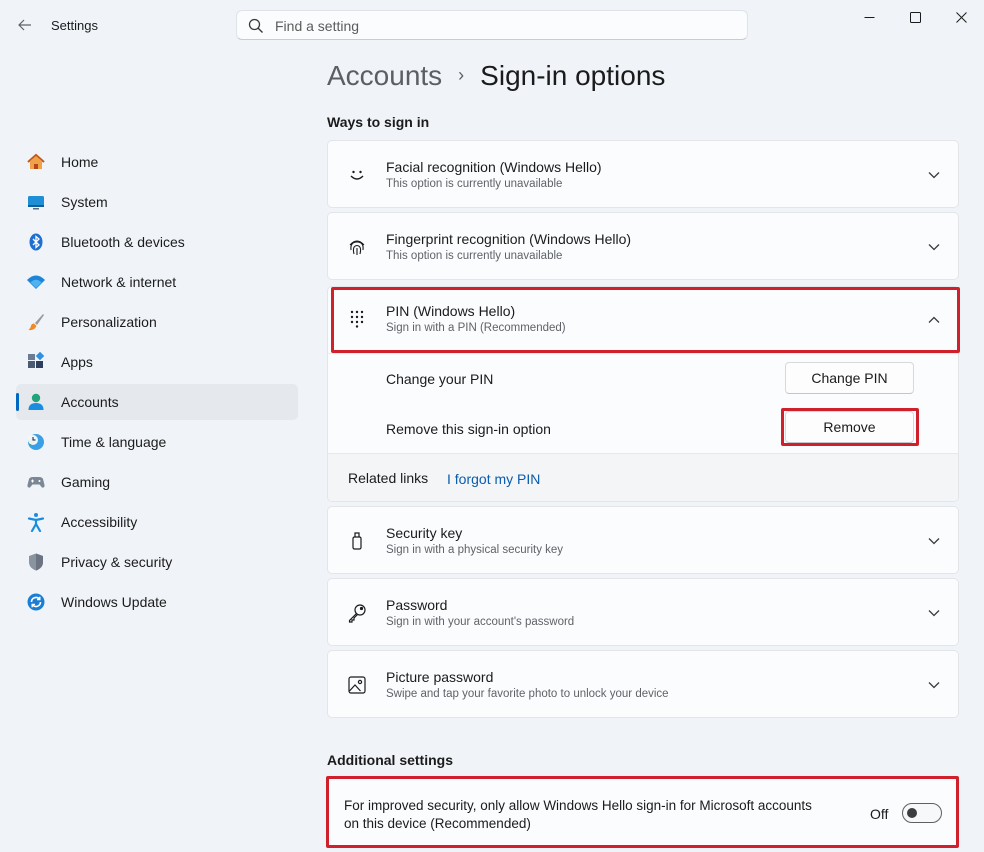 This screenshot has height=852, width=984. What do you see at coordinates (36, 162) in the screenshot?
I see `home-icon` at bounding box center [36, 162].